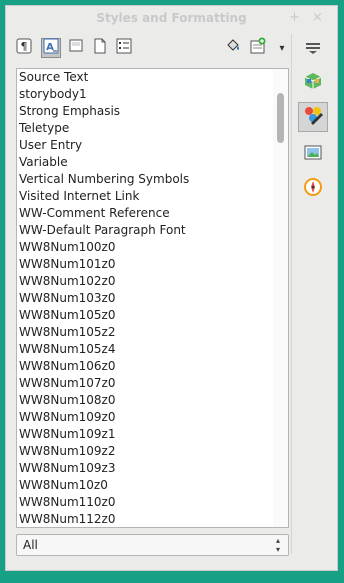  What do you see at coordinates (144, 366) in the screenshot?
I see `style-list-item: WW8Num106z0` at bounding box center [144, 366].